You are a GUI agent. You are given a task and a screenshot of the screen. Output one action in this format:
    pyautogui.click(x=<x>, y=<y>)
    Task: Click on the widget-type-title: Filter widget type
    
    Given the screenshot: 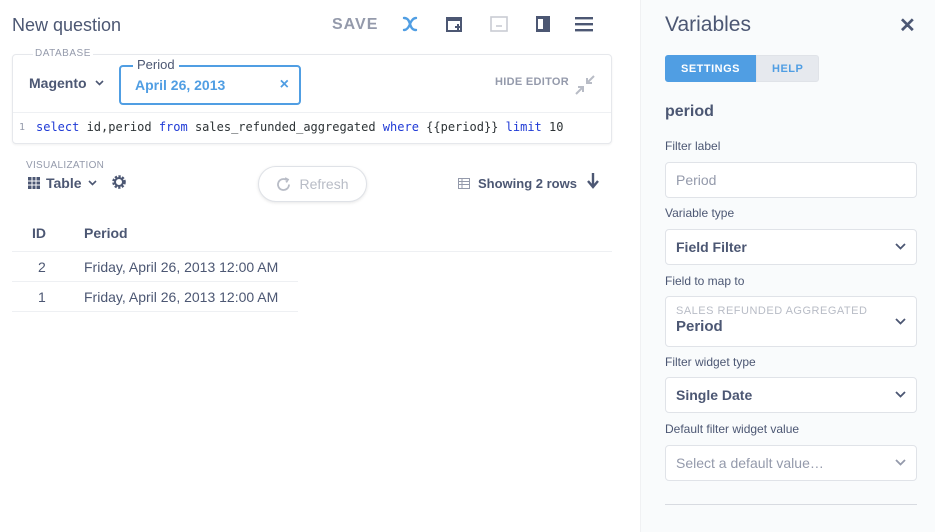 What is the action you would take?
    pyautogui.click(x=710, y=362)
    